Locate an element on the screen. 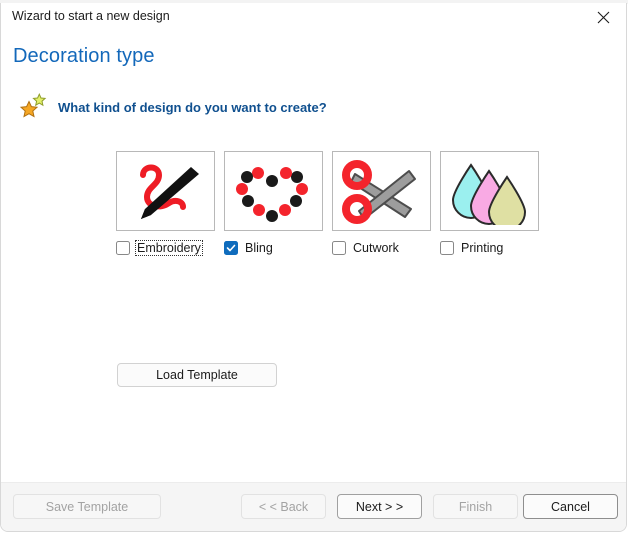  window-title: Wizard to start a new design is located at coordinates (91, 16).